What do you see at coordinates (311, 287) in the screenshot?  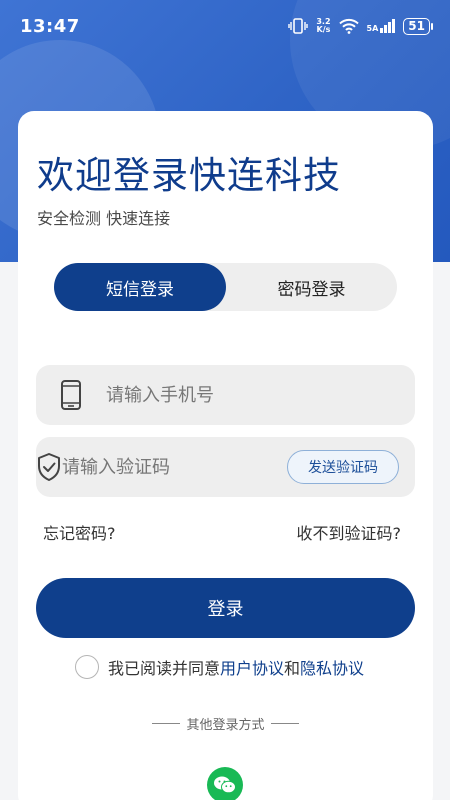 I see `tab-password-login: 密码登录` at bounding box center [311, 287].